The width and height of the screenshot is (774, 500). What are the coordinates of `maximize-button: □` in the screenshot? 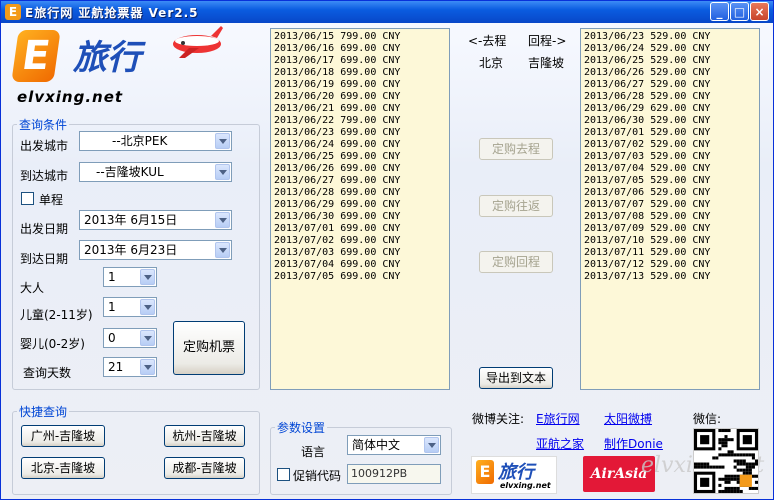 It's located at (739, 11).